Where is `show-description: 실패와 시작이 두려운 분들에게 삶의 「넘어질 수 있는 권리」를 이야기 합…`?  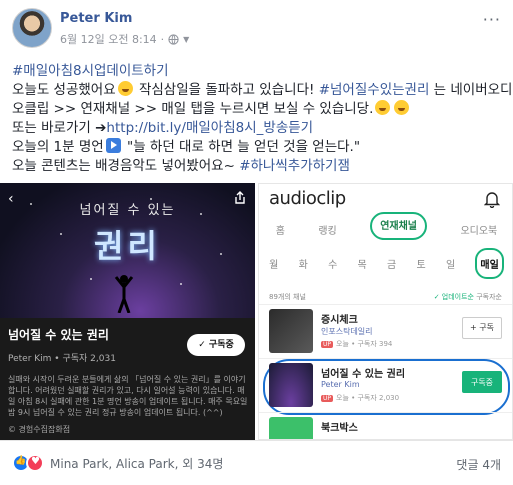
show-description: 실패와 시작이 두려운 분들에게 삶의 「넘어질 수 있는 권리」를 이야기 합… is located at coordinates (128, 396).